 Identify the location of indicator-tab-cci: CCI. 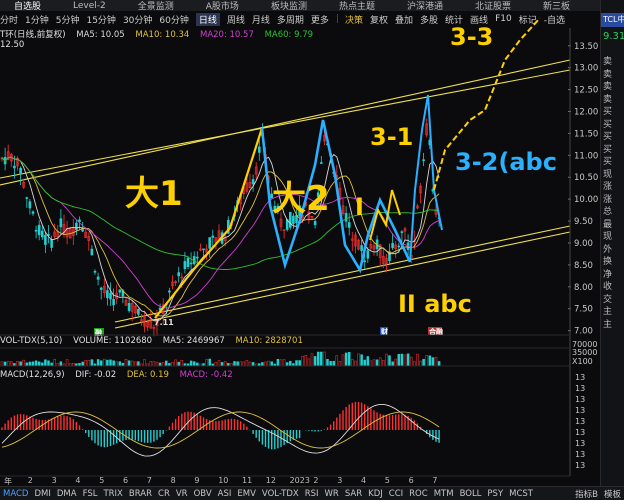
(396, 494).